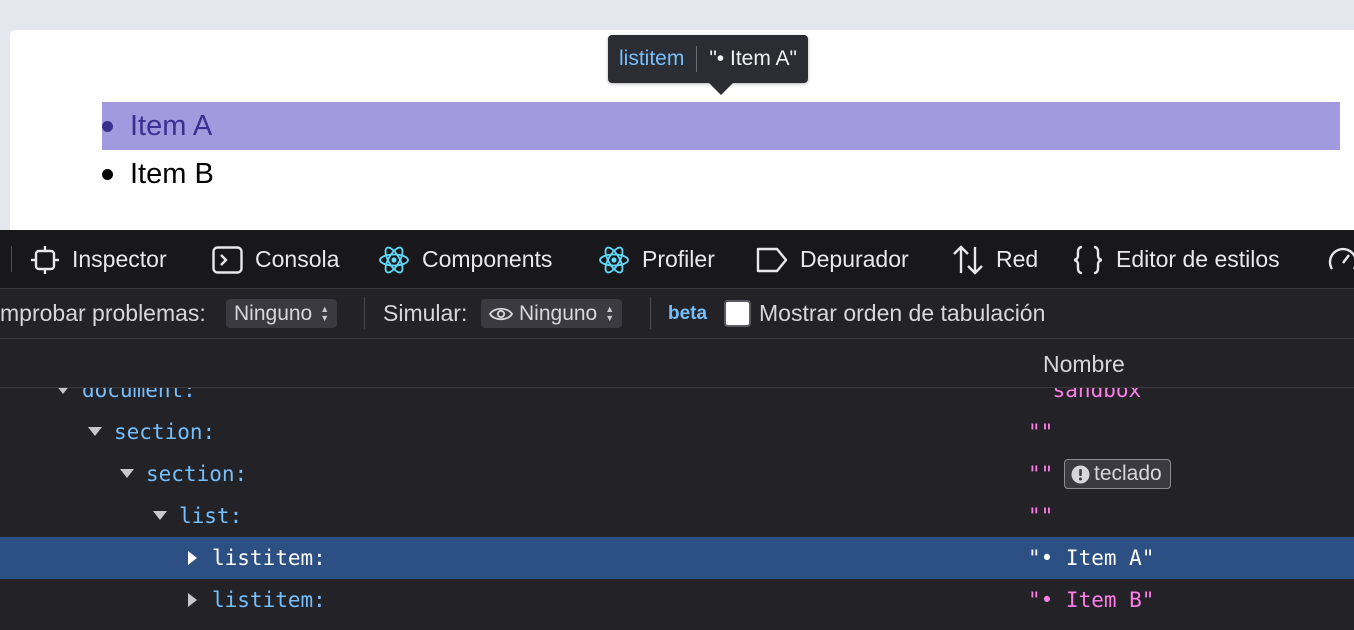 This screenshot has height=630, width=1354. I want to click on tab-label: Red, so click(1017, 259).